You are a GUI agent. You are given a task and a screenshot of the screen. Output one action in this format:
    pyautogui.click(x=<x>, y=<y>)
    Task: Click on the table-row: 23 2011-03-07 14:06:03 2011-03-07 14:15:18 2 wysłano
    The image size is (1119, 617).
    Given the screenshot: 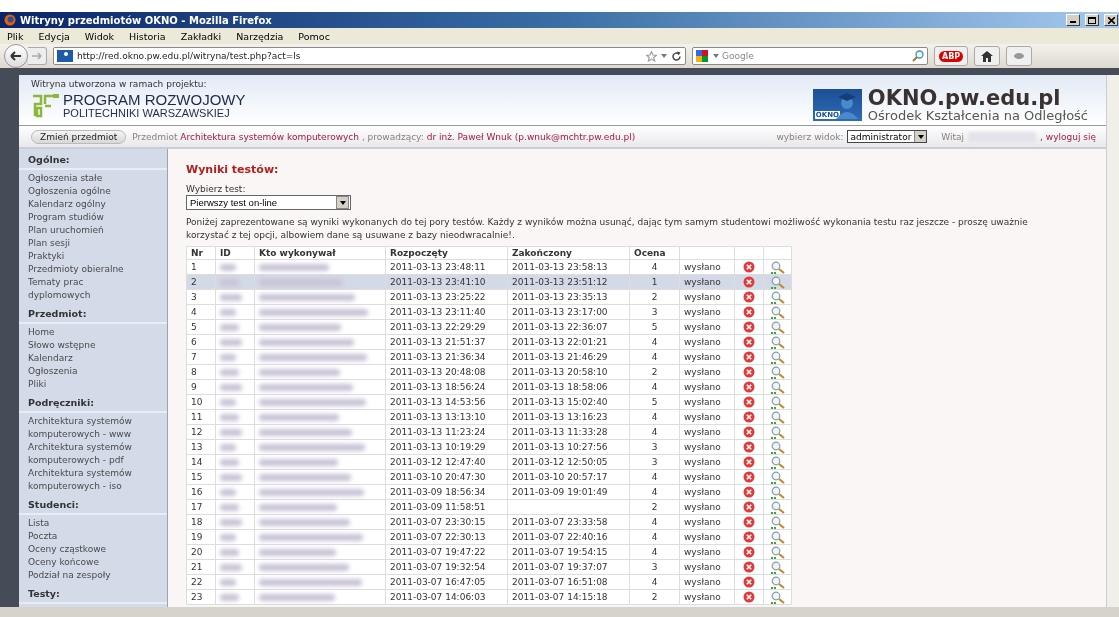 What is the action you would take?
    pyautogui.click(x=489, y=597)
    